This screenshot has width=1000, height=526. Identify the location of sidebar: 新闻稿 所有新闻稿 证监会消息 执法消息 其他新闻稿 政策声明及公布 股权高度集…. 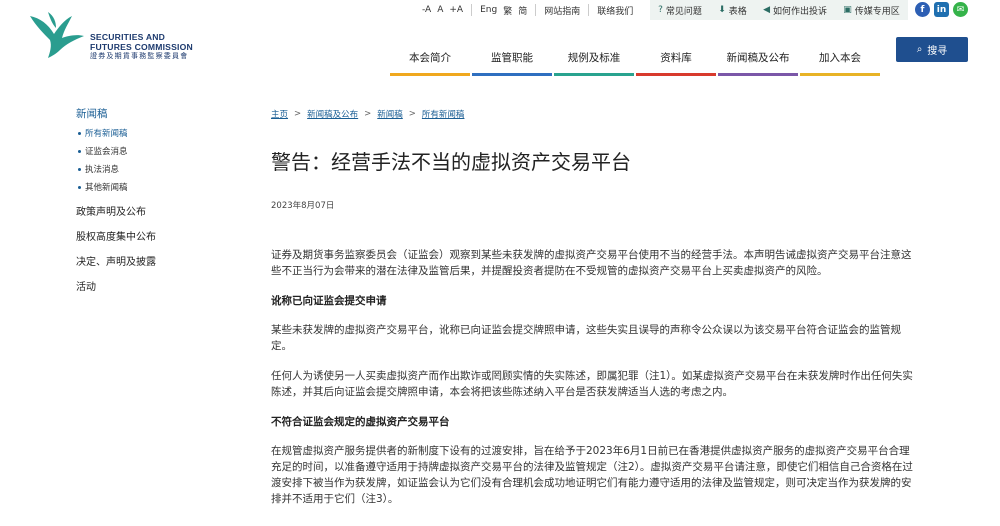
(156, 199).